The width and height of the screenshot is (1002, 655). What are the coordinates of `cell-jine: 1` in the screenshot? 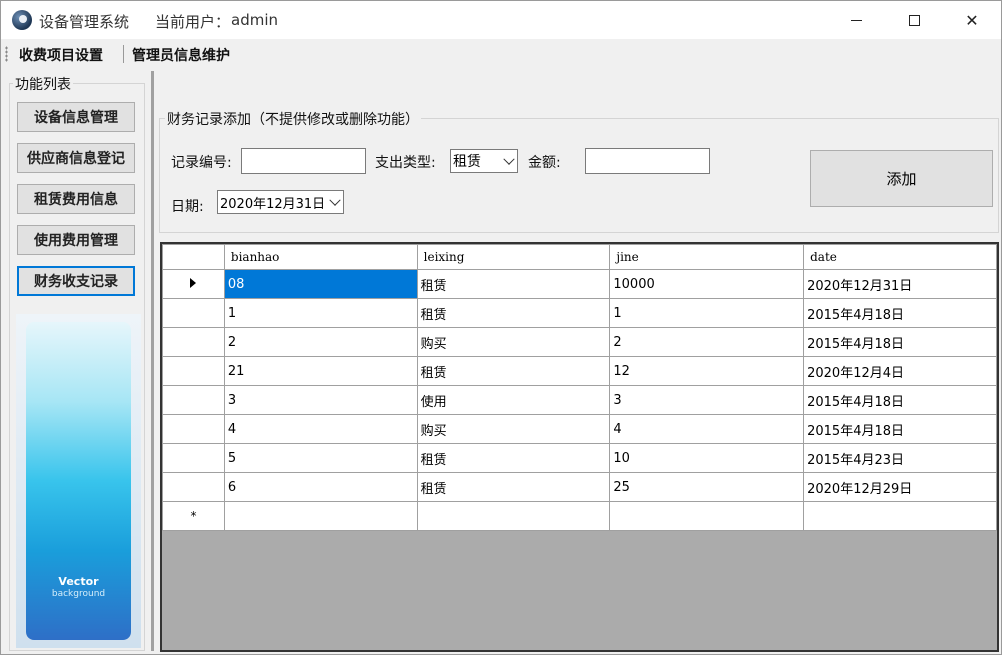 It's located at (707, 313).